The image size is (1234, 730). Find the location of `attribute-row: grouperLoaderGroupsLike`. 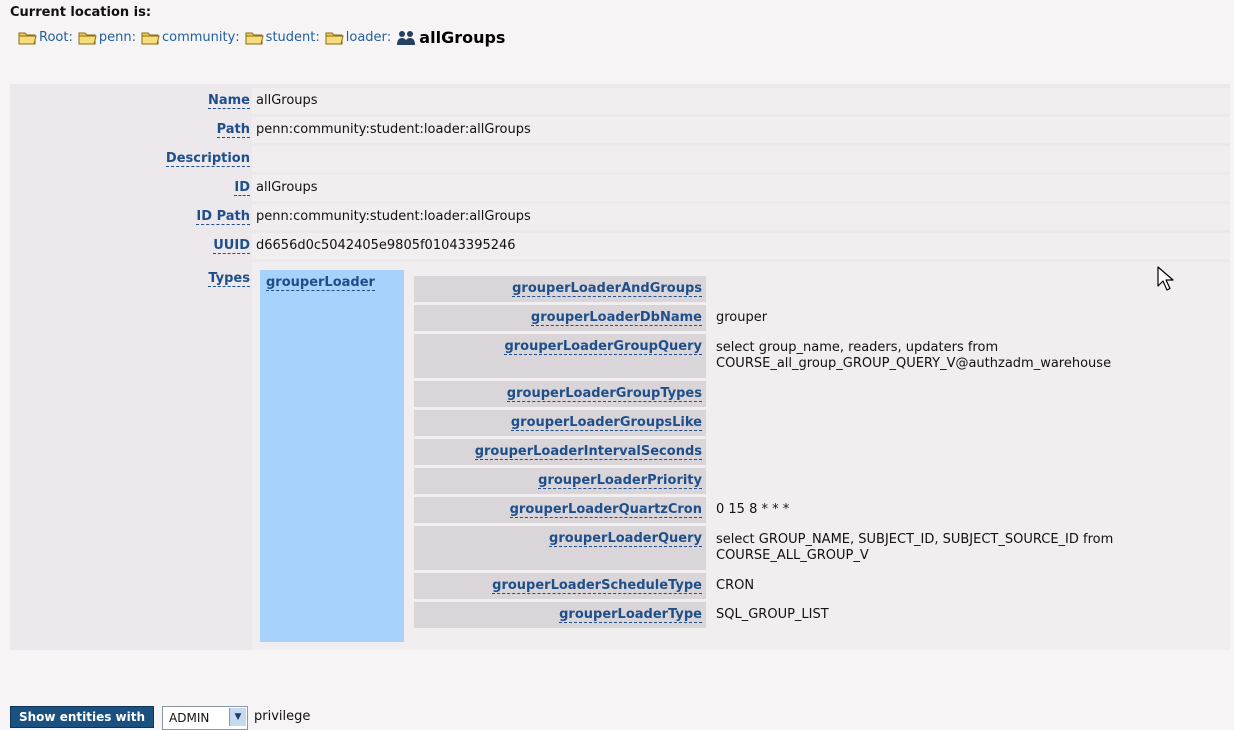

attribute-row: grouperLoaderGroupsLike is located at coordinates (820, 423).